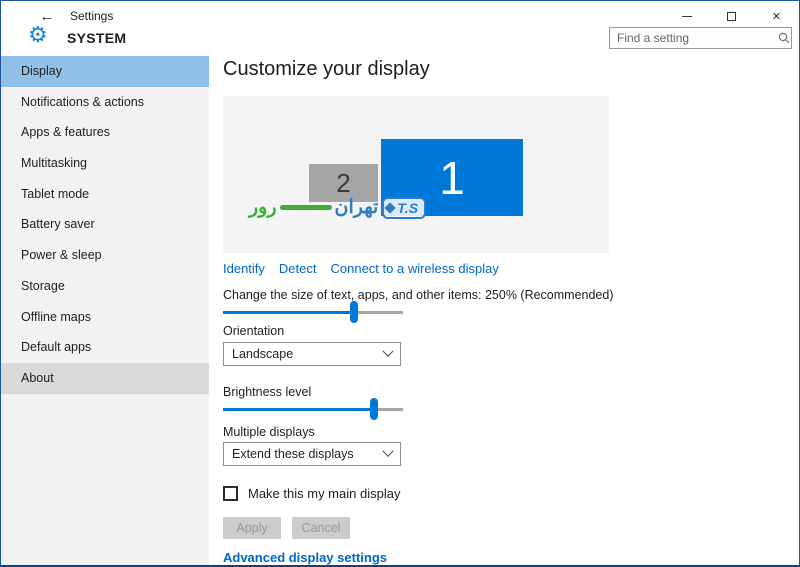 This screenshot has height=567, width=800. I want to click on cancel-button: Cancel, so click(321, 528).